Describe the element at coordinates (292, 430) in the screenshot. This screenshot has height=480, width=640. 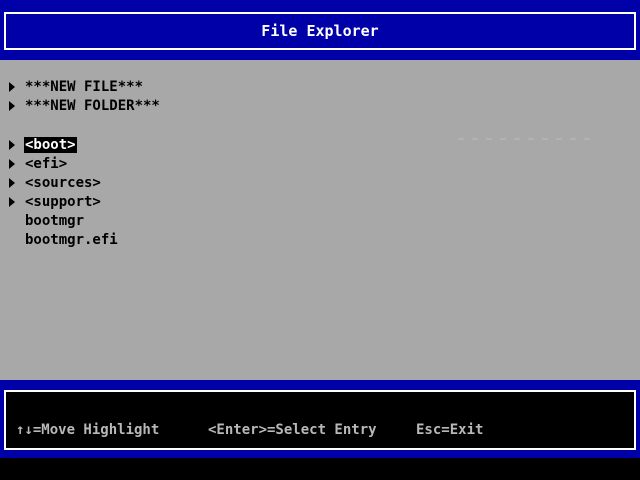
I see `select-entry-hint: <Enter>=Select Entry` at that location.